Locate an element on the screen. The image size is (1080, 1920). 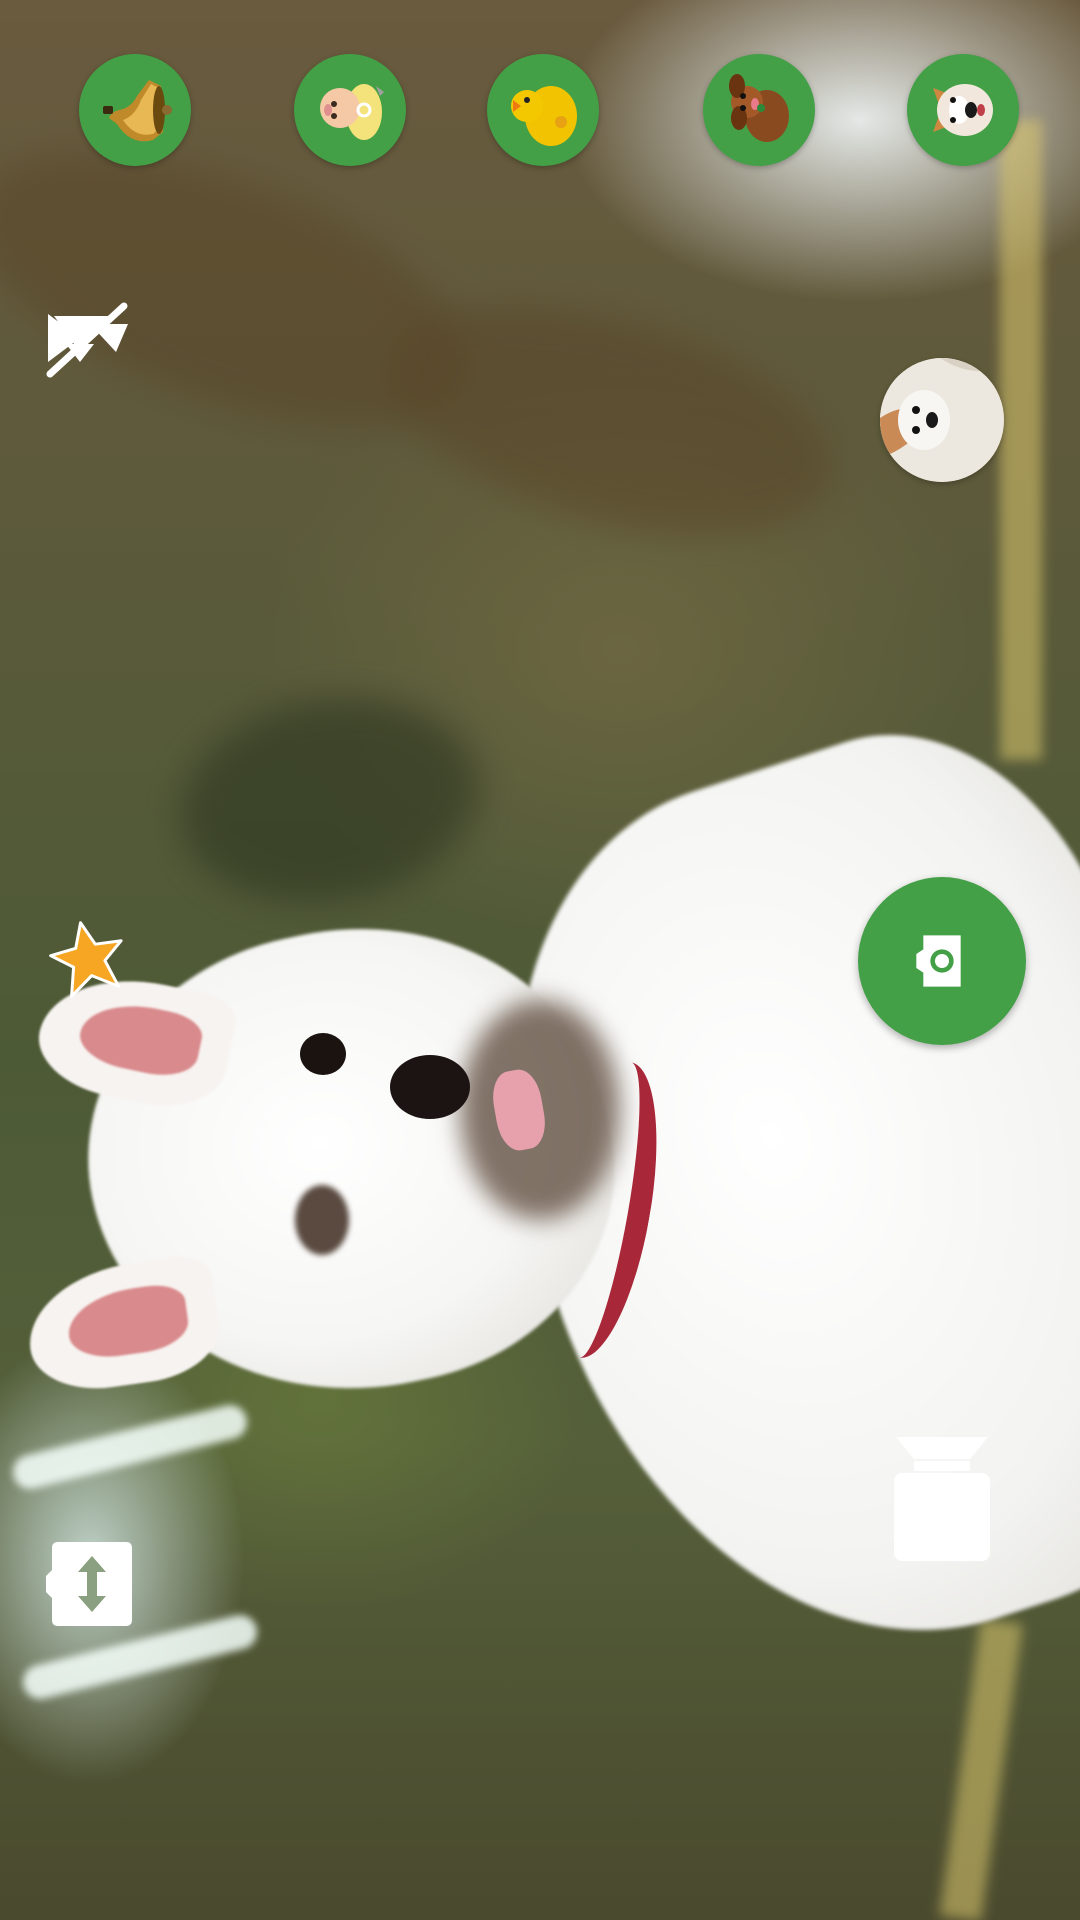
last-photo-thumbnail is located at coordinates (942, 420).